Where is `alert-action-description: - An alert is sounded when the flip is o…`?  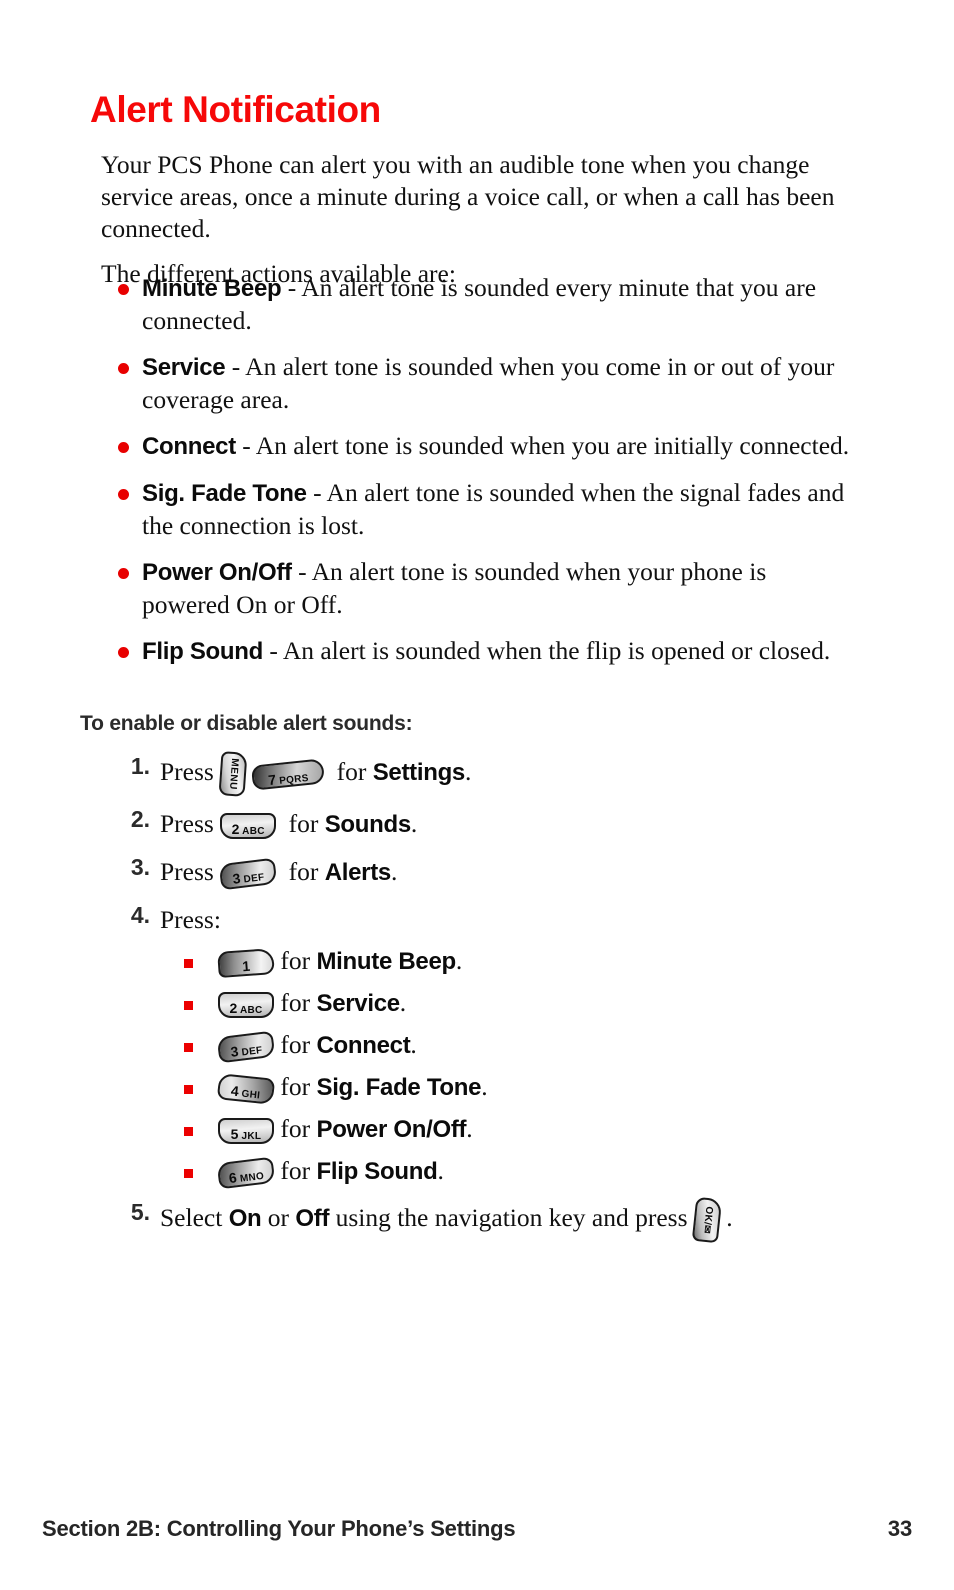
alert-action-description: - An alert is sounded when the flip is o… is located at coordinates (546, 650).